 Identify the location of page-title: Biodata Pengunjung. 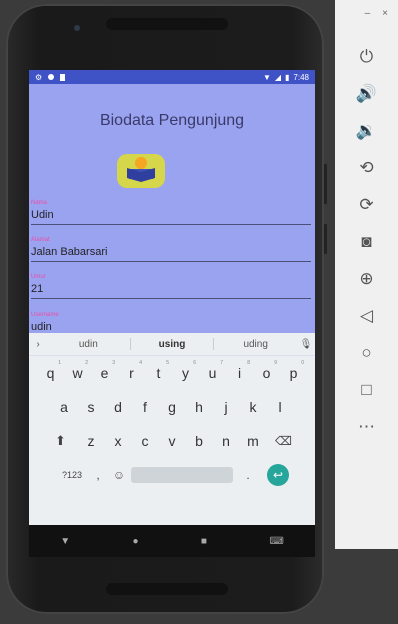
(172, 120).